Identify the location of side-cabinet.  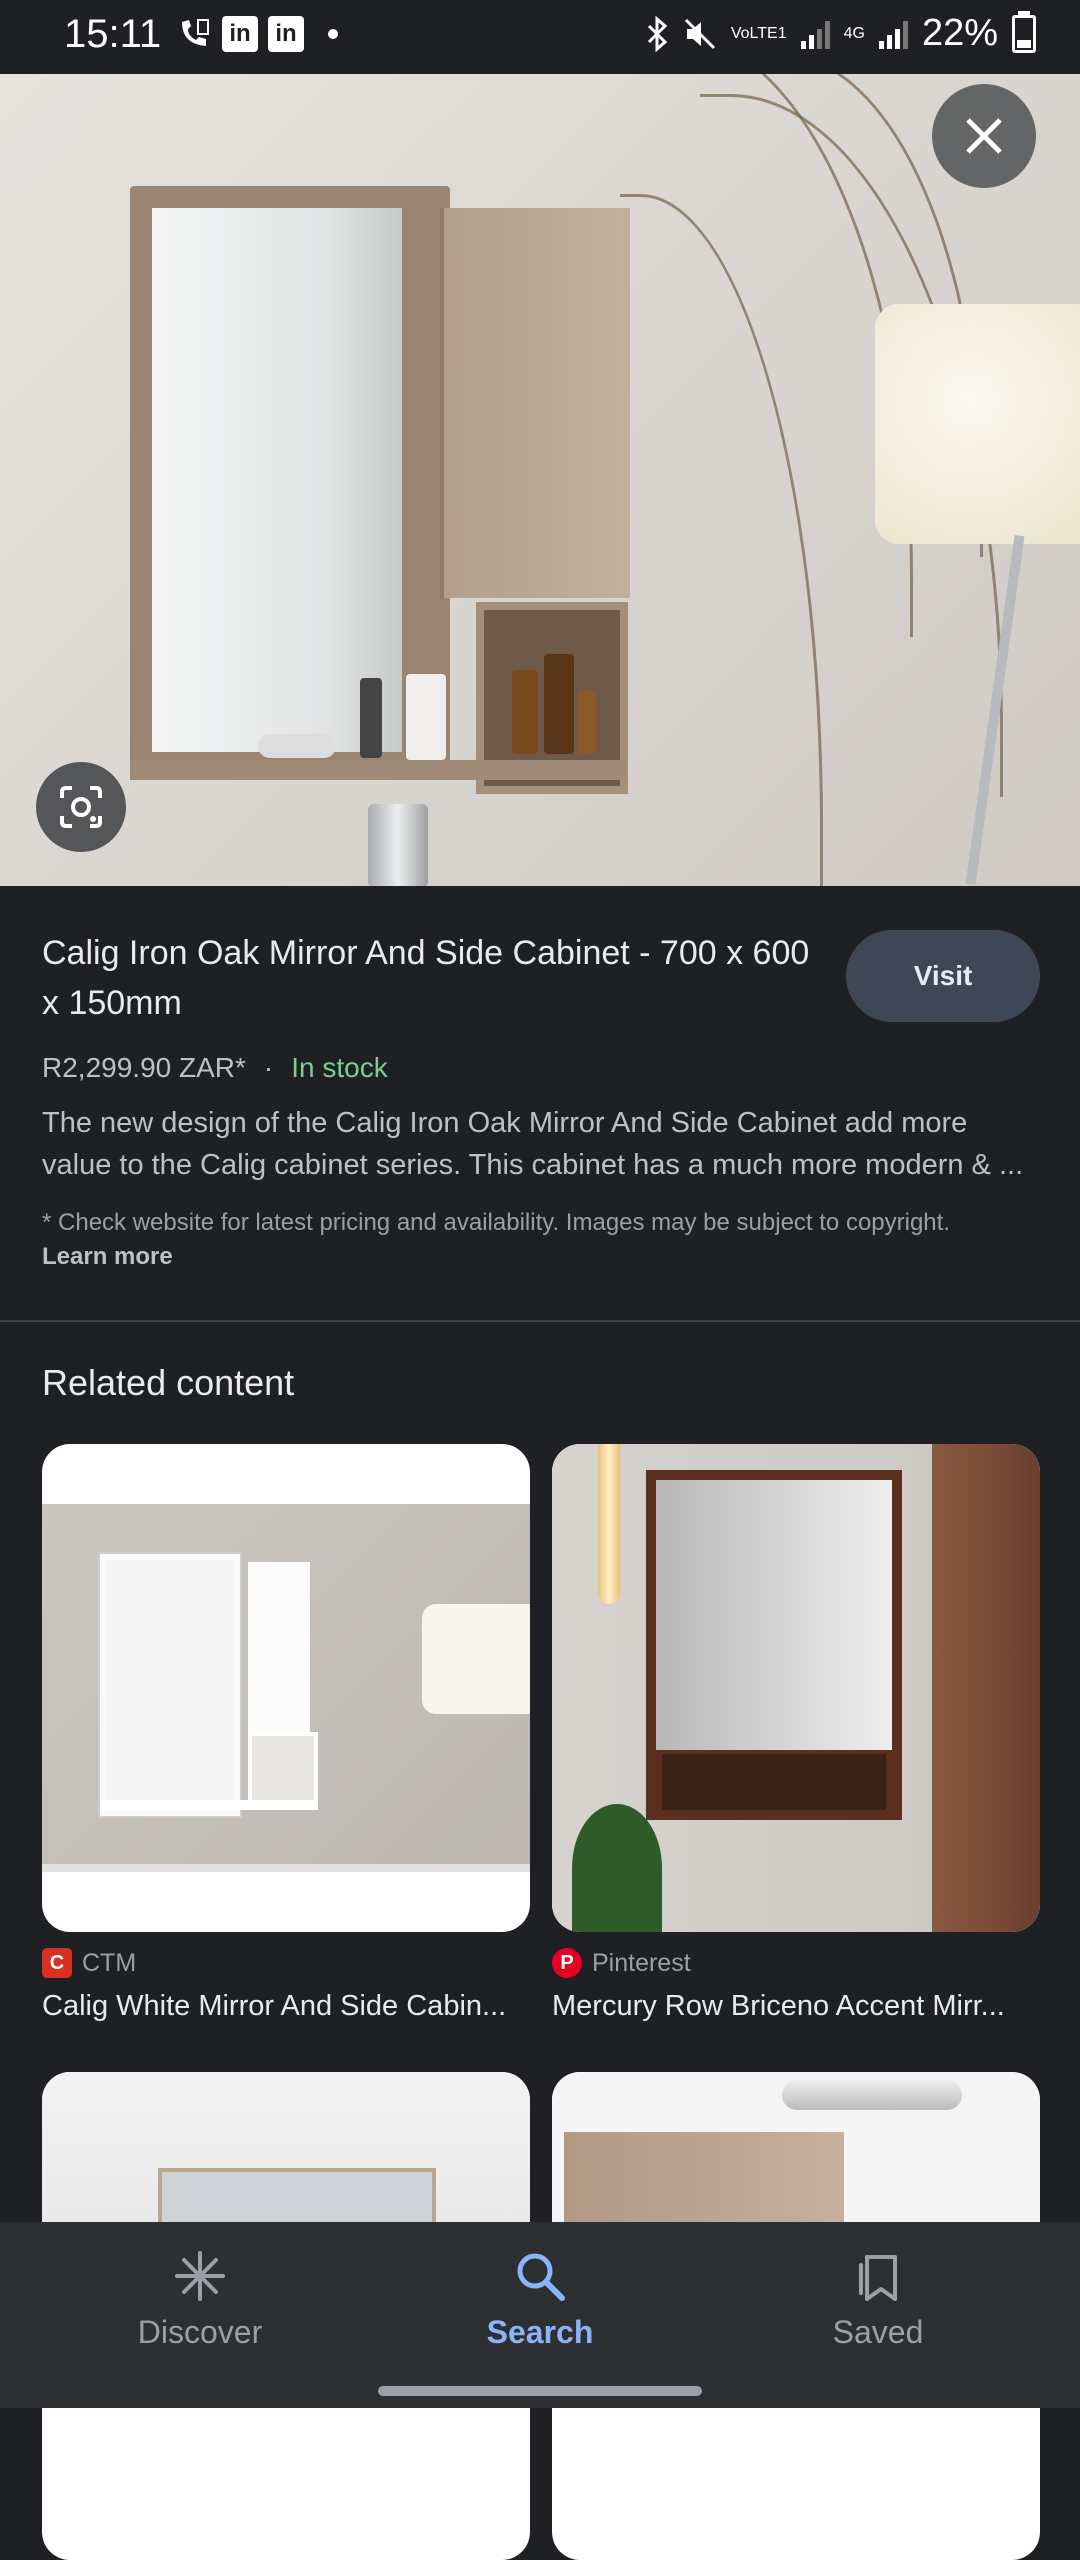
(535, 403).